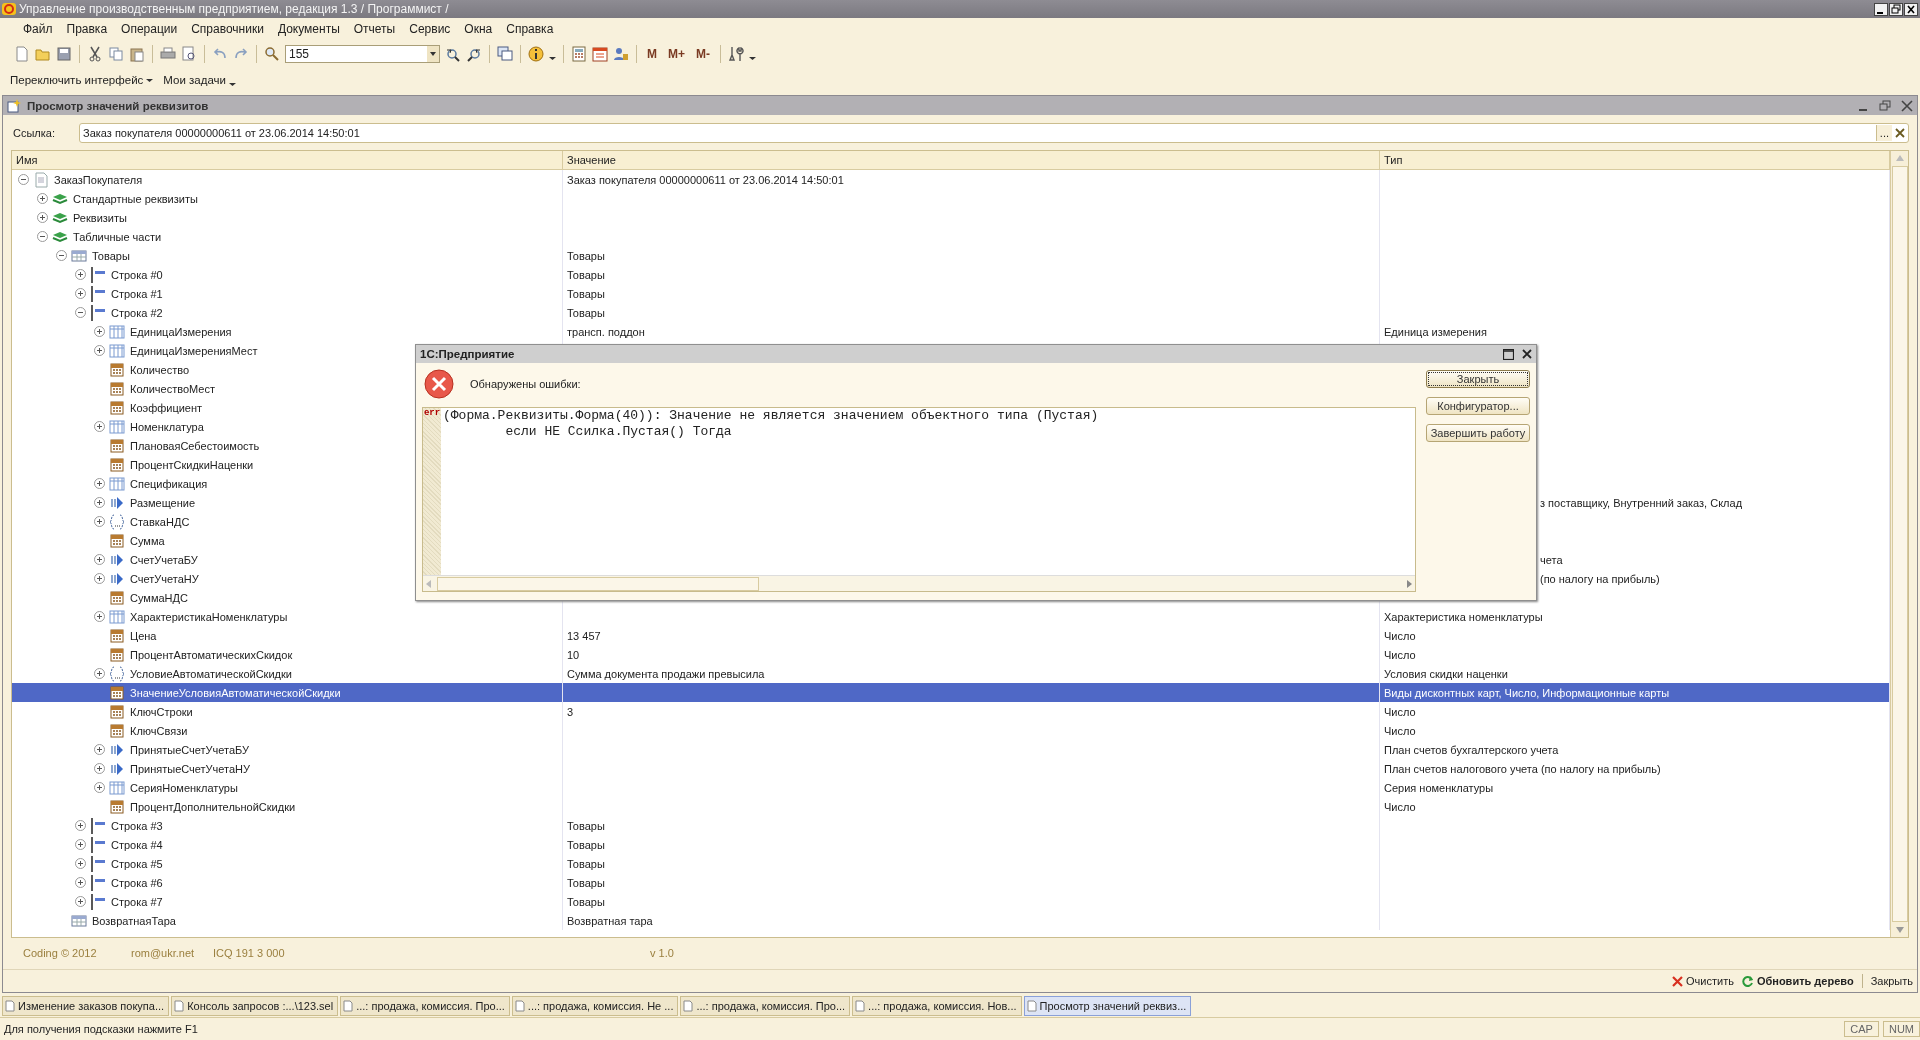 The image size is (1920, 1040). Describe the element at coordinates (1478, 433) in the screenshot. I see `dialog-button: Завершить работу` at that location.